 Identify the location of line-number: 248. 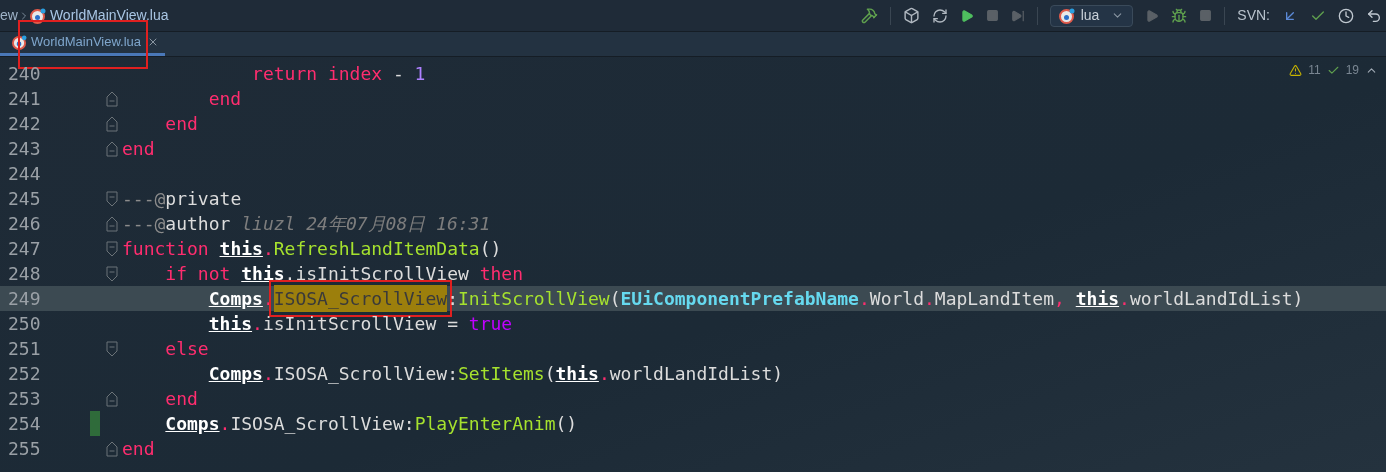
(24, 274).